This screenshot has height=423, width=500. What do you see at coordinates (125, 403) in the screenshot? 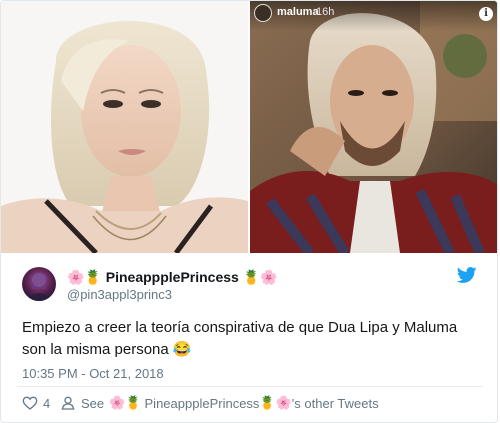
I see `others-emoji-prefix: 🌸🍍` at bounding box center [125, 403].